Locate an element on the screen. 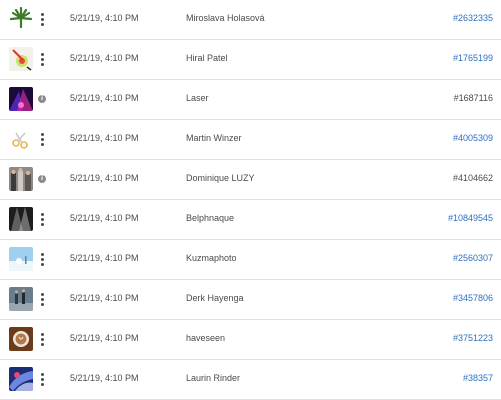  list-item: i 5/21/19, 4:10 PM Laser #1687116 is located at coordinates (250, 100).